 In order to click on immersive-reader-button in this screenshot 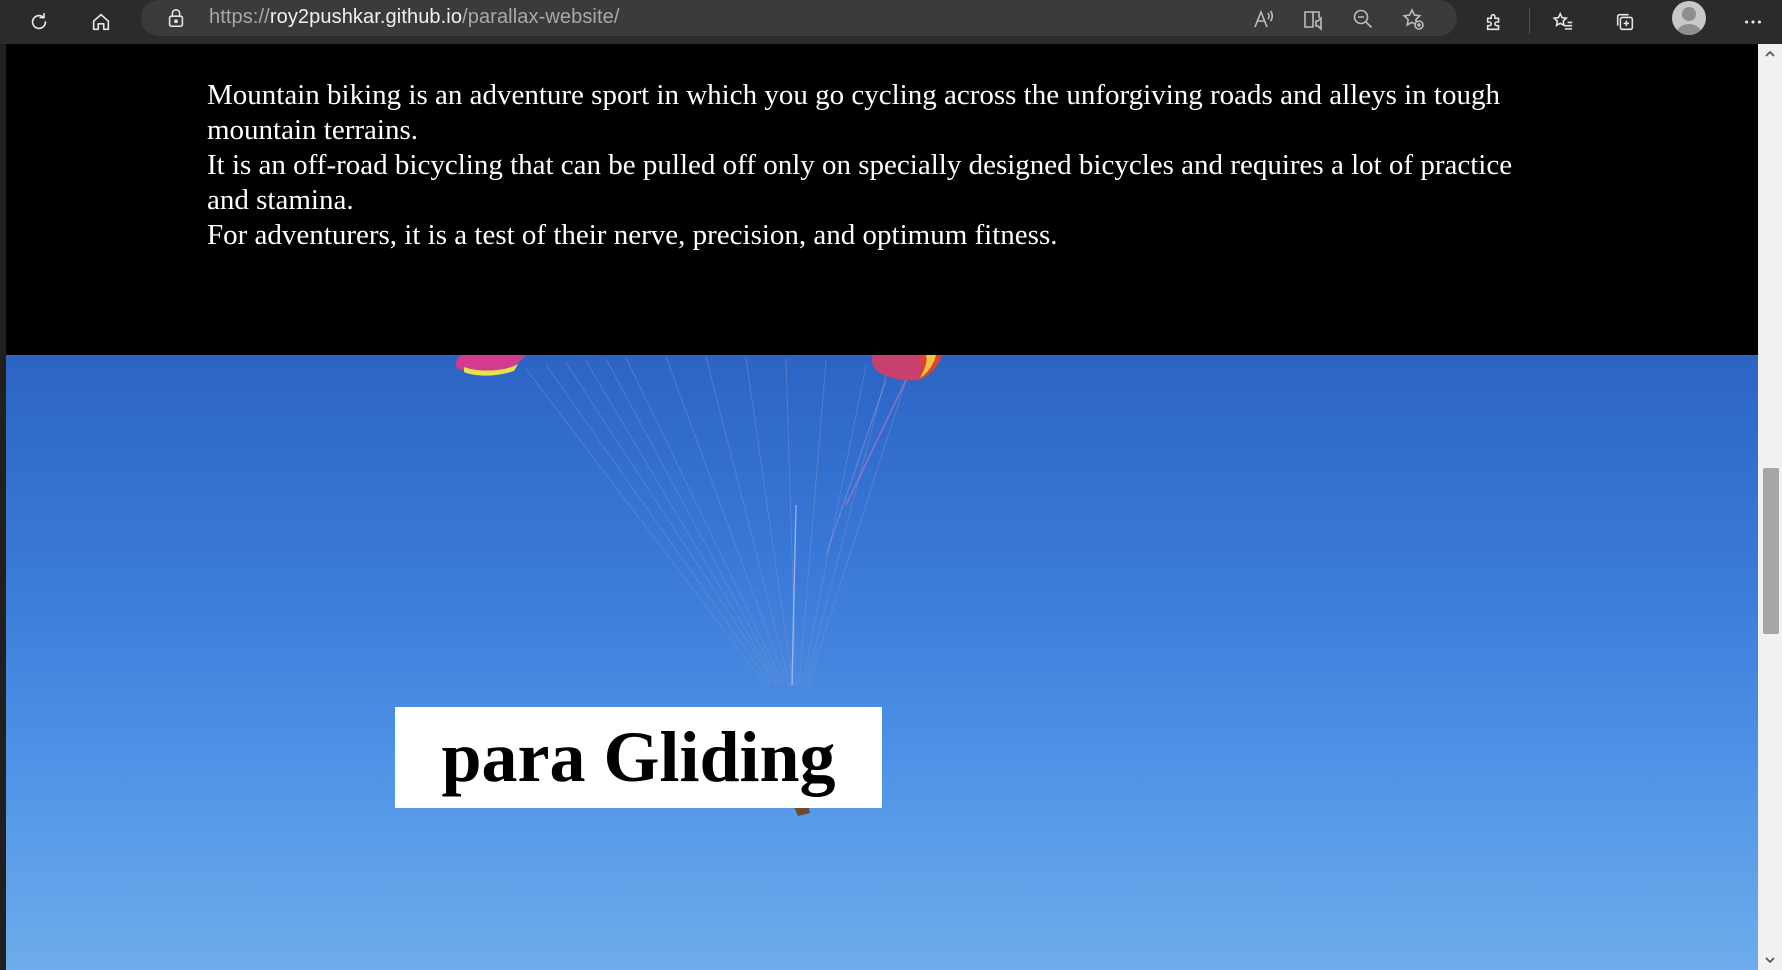, I will do `click(1314, 19)`.